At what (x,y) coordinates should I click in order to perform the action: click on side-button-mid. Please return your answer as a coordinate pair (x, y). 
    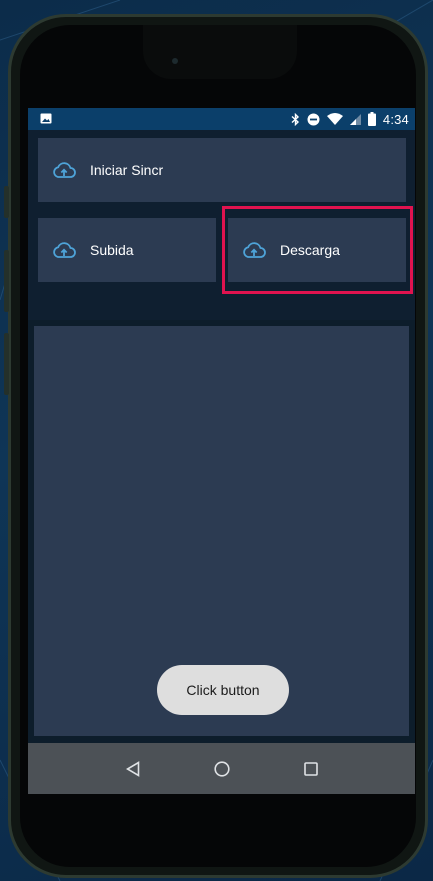
    Looking at the image, I should click on (6, 281).